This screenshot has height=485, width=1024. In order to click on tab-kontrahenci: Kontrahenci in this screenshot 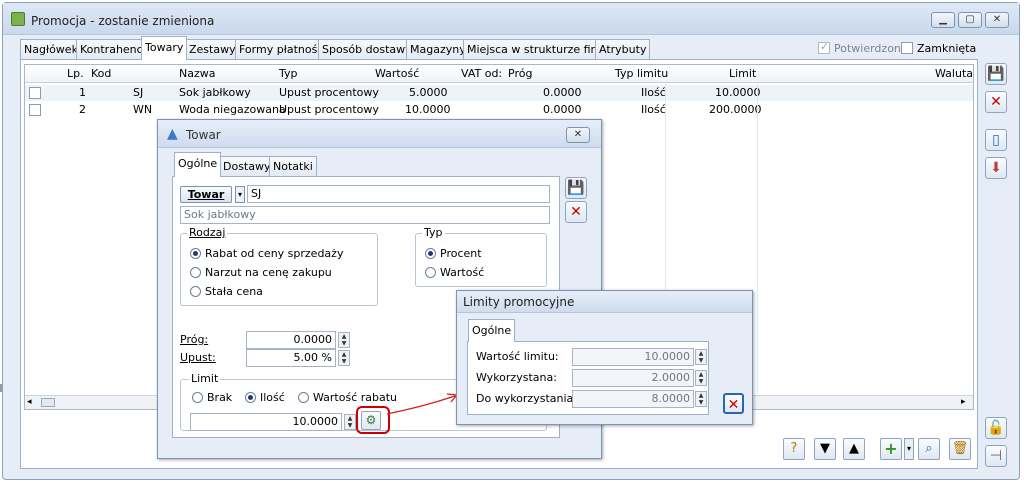, I will do `click(113, 49)`.